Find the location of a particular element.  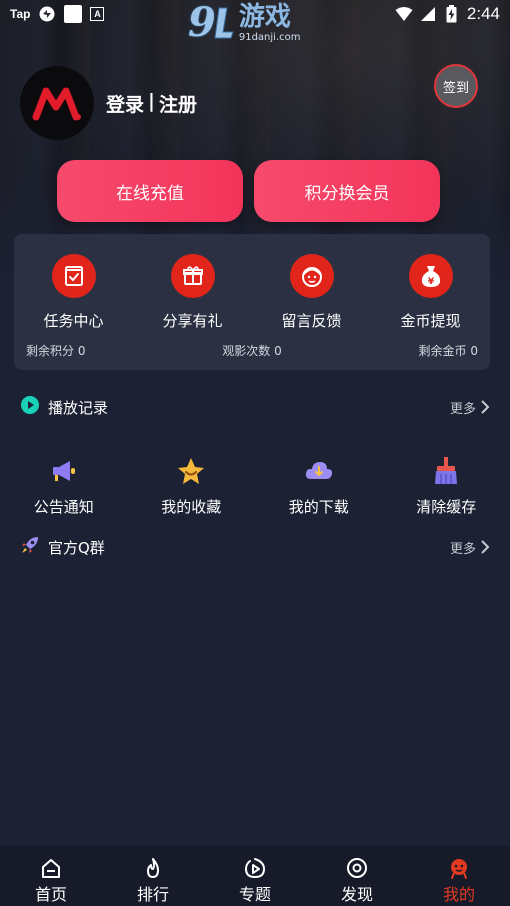

quick-item-withdraw: ¥ 金币提现 is located at coordinates (430, 292).